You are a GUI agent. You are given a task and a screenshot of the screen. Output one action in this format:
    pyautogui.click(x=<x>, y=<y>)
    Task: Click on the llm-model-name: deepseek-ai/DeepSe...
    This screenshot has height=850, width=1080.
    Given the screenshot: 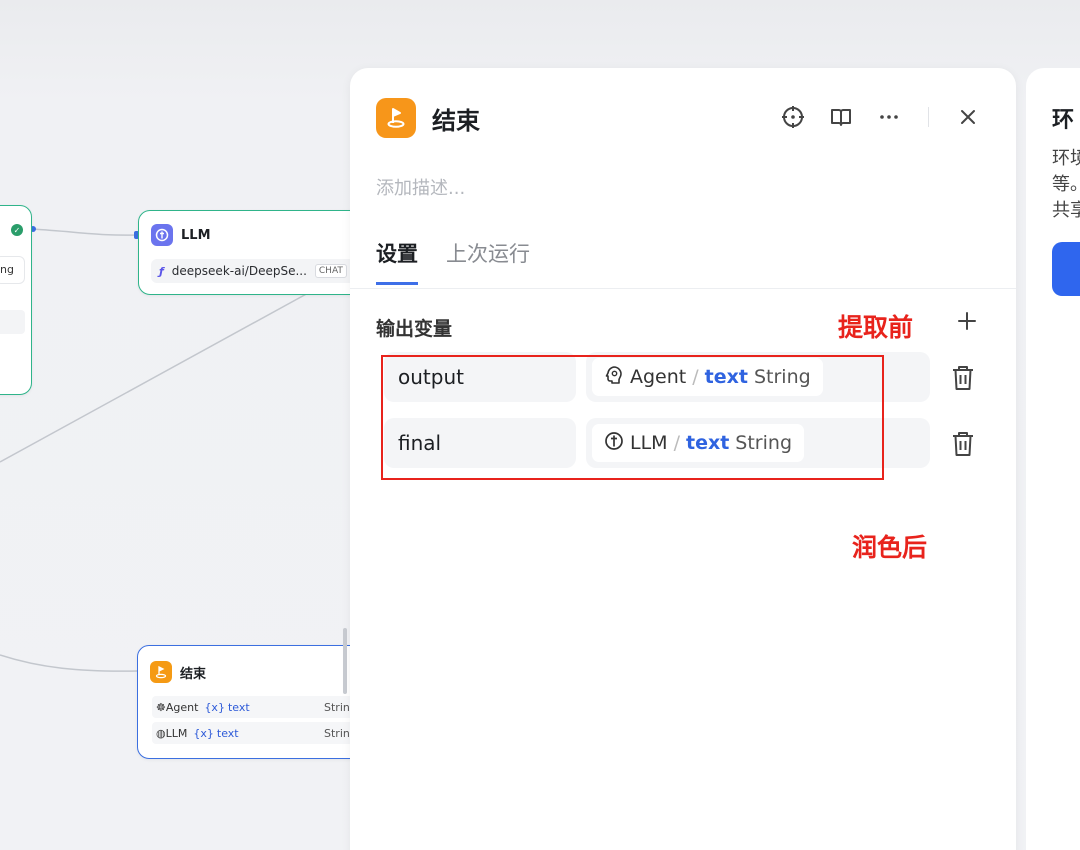 What is the action you would take?
    pyautogui.click(x=239, y=271)
    